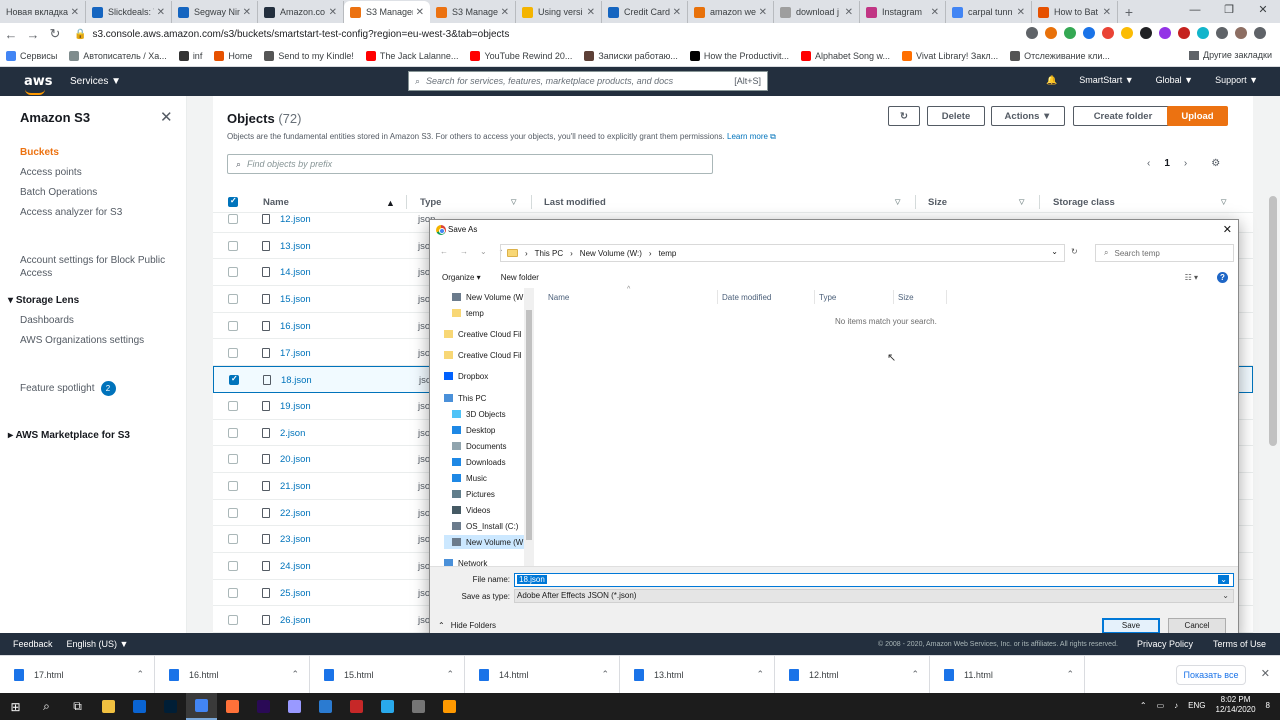  What do you see at coordinates (356, 706) in the screenshot?
I see `taskbar-app-app-red` at bounding box center [356, 706].